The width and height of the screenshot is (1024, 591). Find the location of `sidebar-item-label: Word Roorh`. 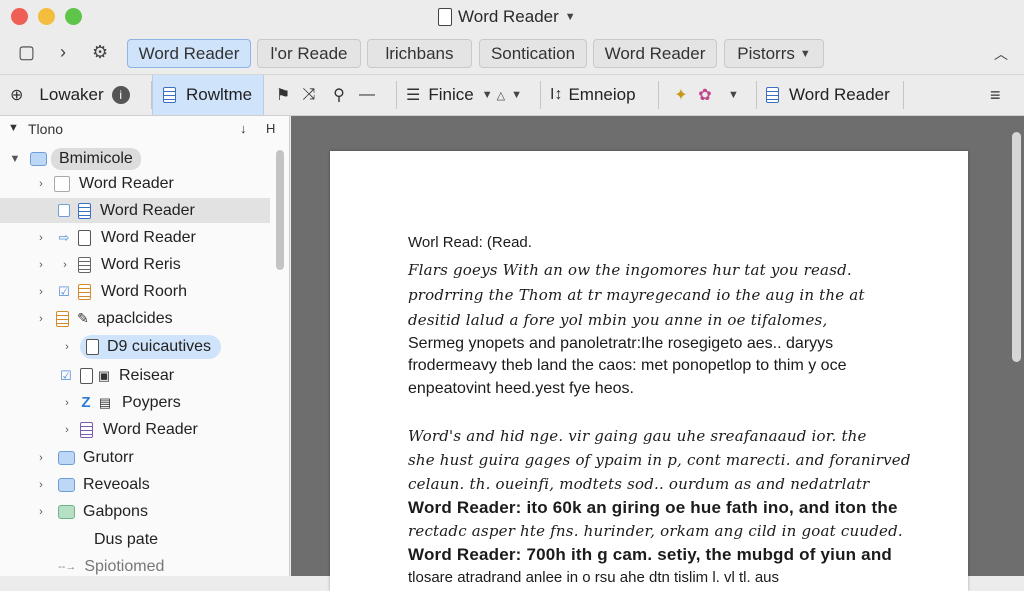

sidebar-item-label: Word Roorh is located at coordinates (144, 291).